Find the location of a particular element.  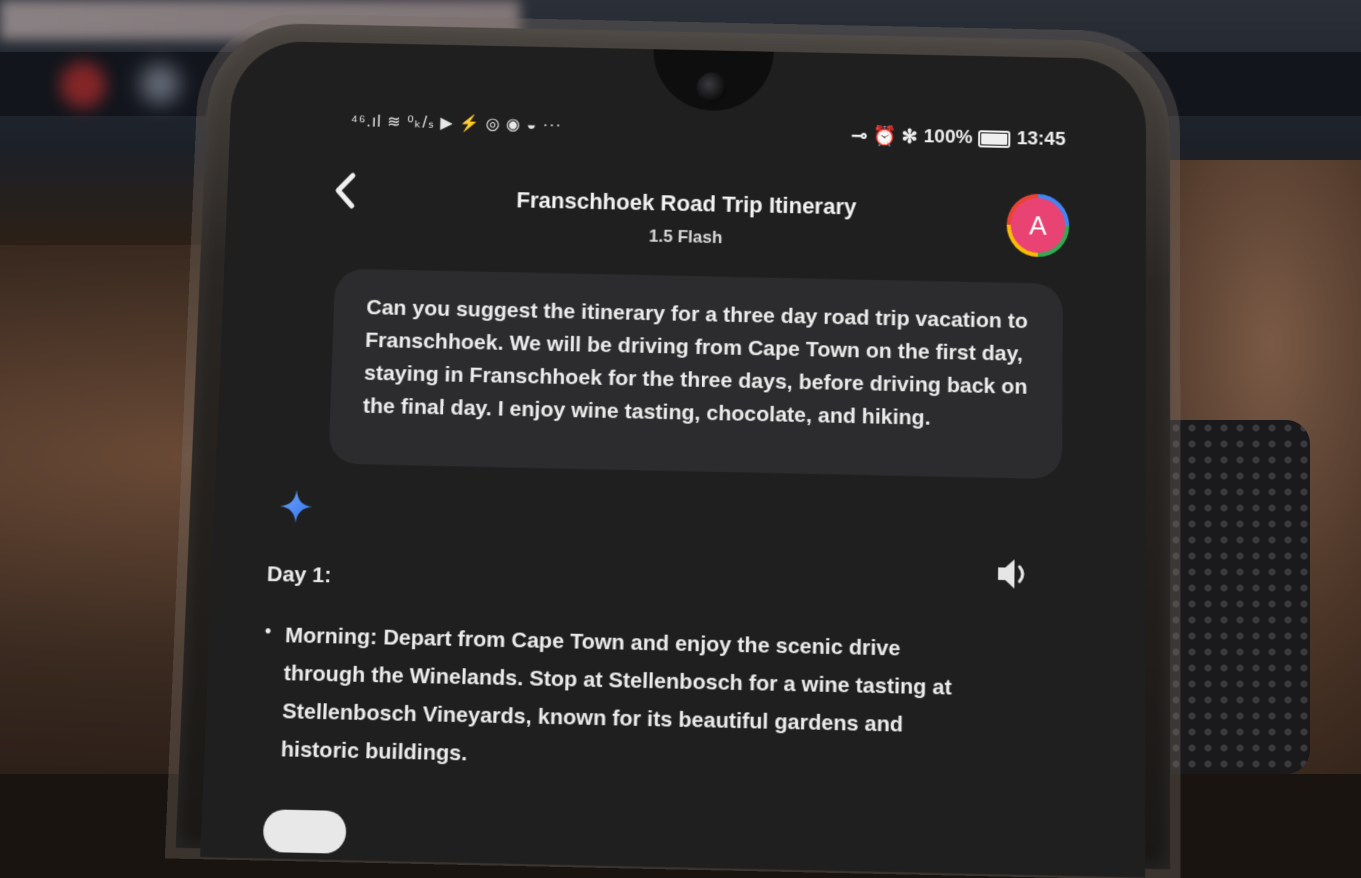

account-avatar: A is located at coordinates (1037, 225).